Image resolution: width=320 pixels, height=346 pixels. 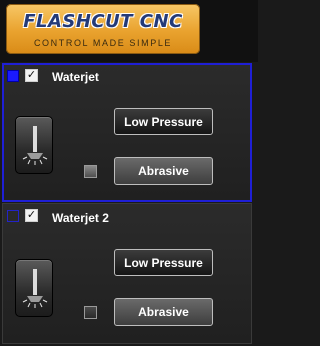 I want to click on panel-title: Waterjet 2, so click(x=80, y=218).